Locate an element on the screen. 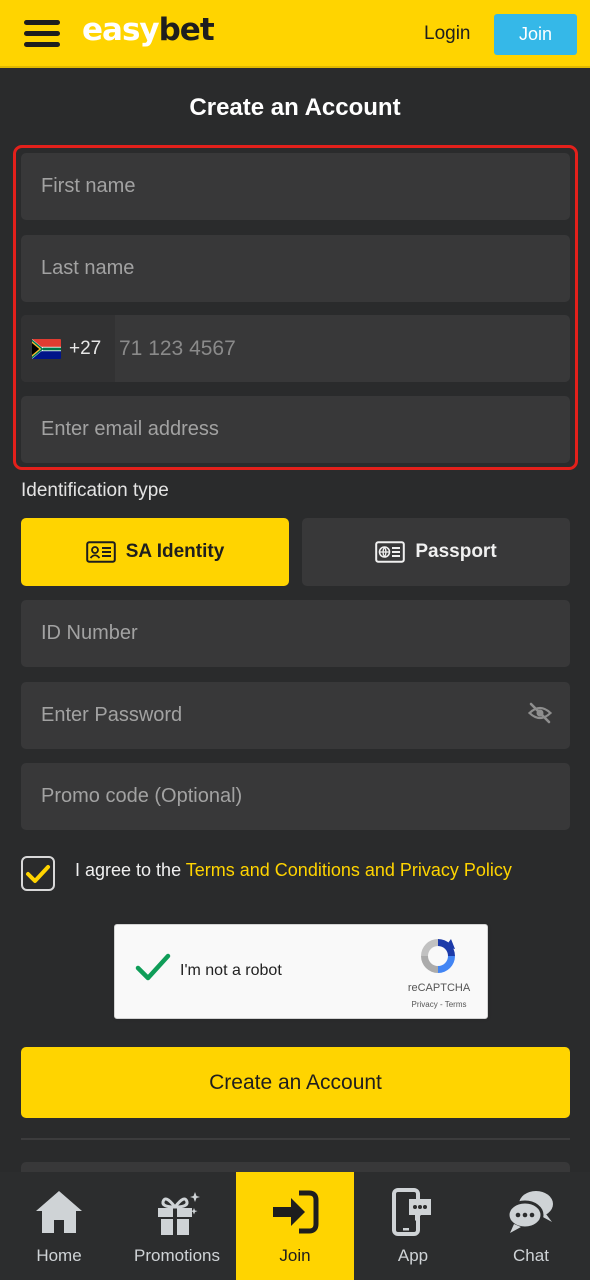 This screenshot has width=590, height=1280. nav-app: App is located at coordinates (413, 1226).